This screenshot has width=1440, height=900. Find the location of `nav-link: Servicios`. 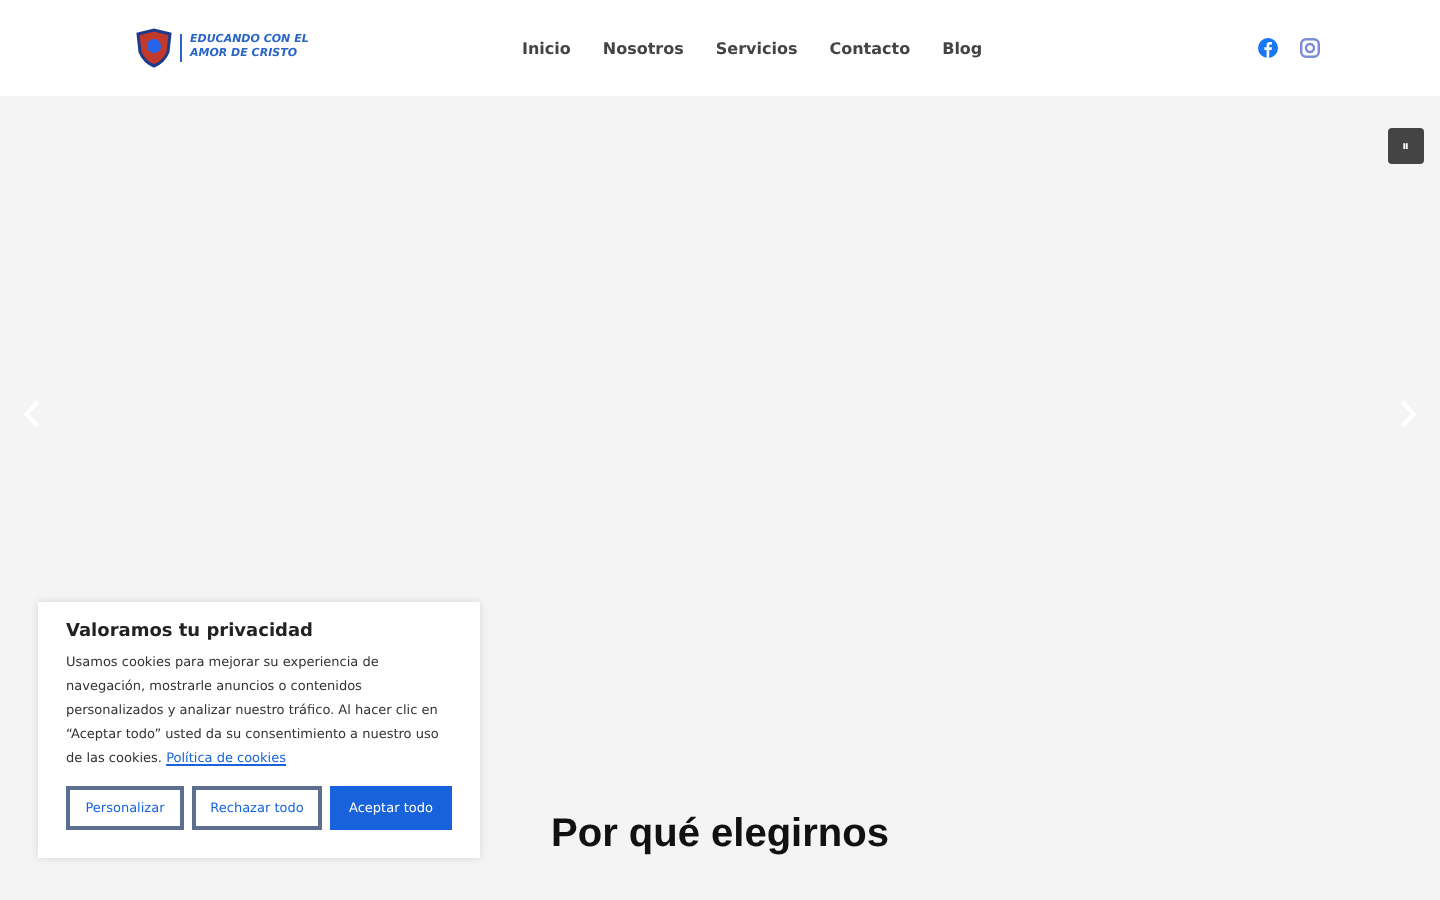

nav-link: Servicios is located at coordinates (756, 48).